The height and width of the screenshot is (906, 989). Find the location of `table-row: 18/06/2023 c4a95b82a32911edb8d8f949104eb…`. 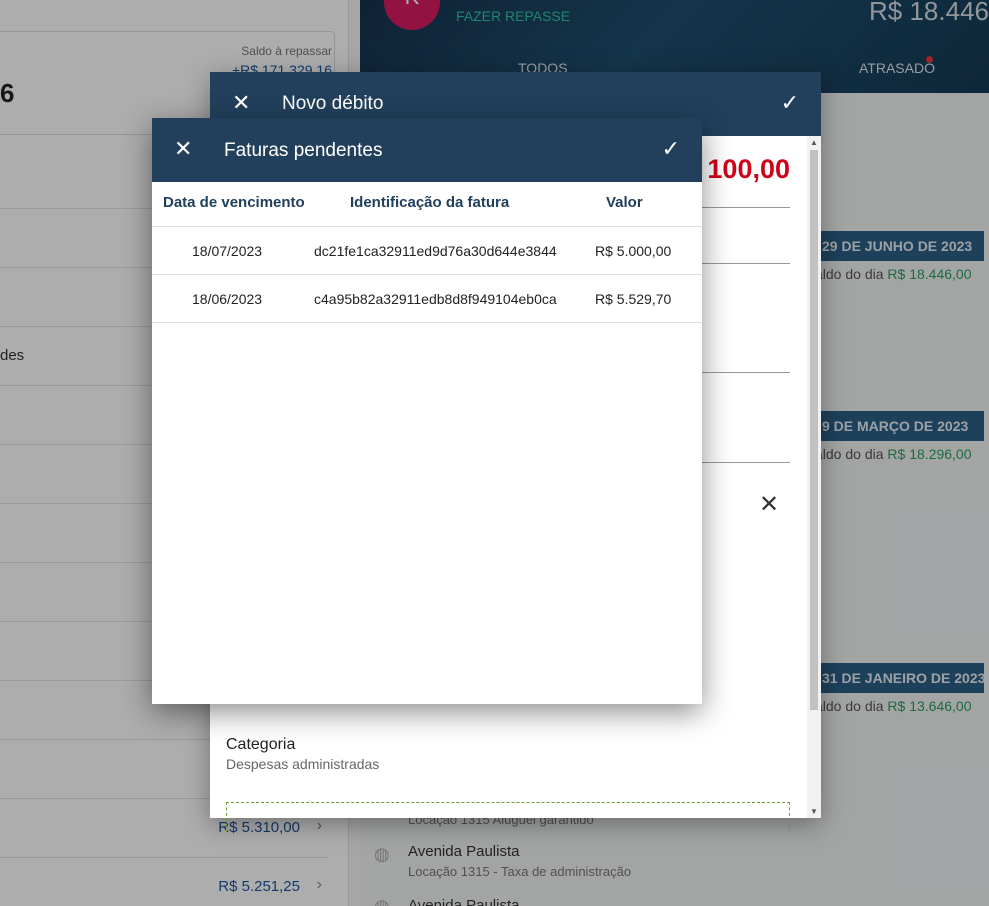

table-row: 18/06/2023 c4a95b82a32911edb8d8f949104eb… is located at coordinates (427, 299).